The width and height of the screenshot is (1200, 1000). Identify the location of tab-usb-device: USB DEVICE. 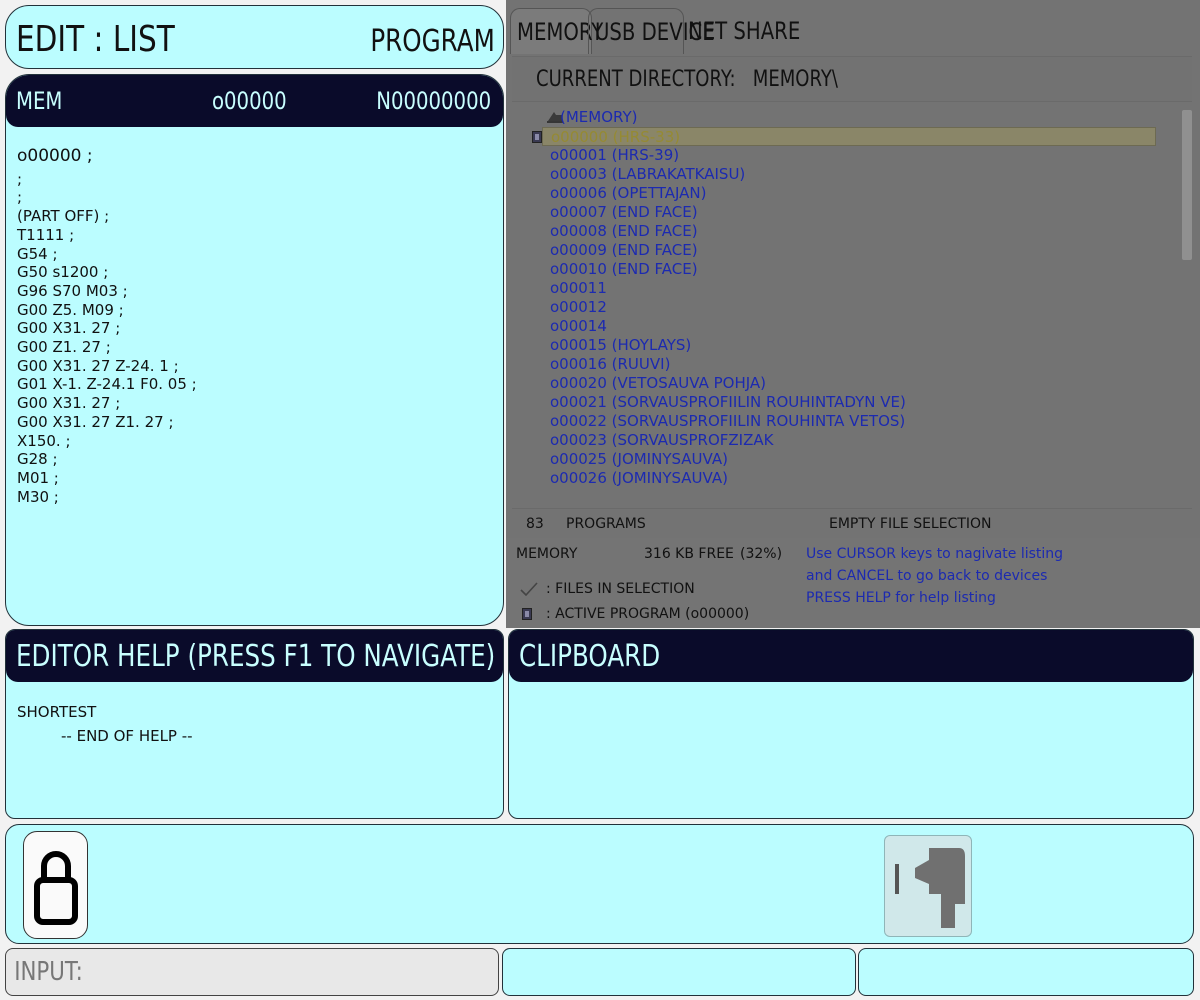
(651, 31).